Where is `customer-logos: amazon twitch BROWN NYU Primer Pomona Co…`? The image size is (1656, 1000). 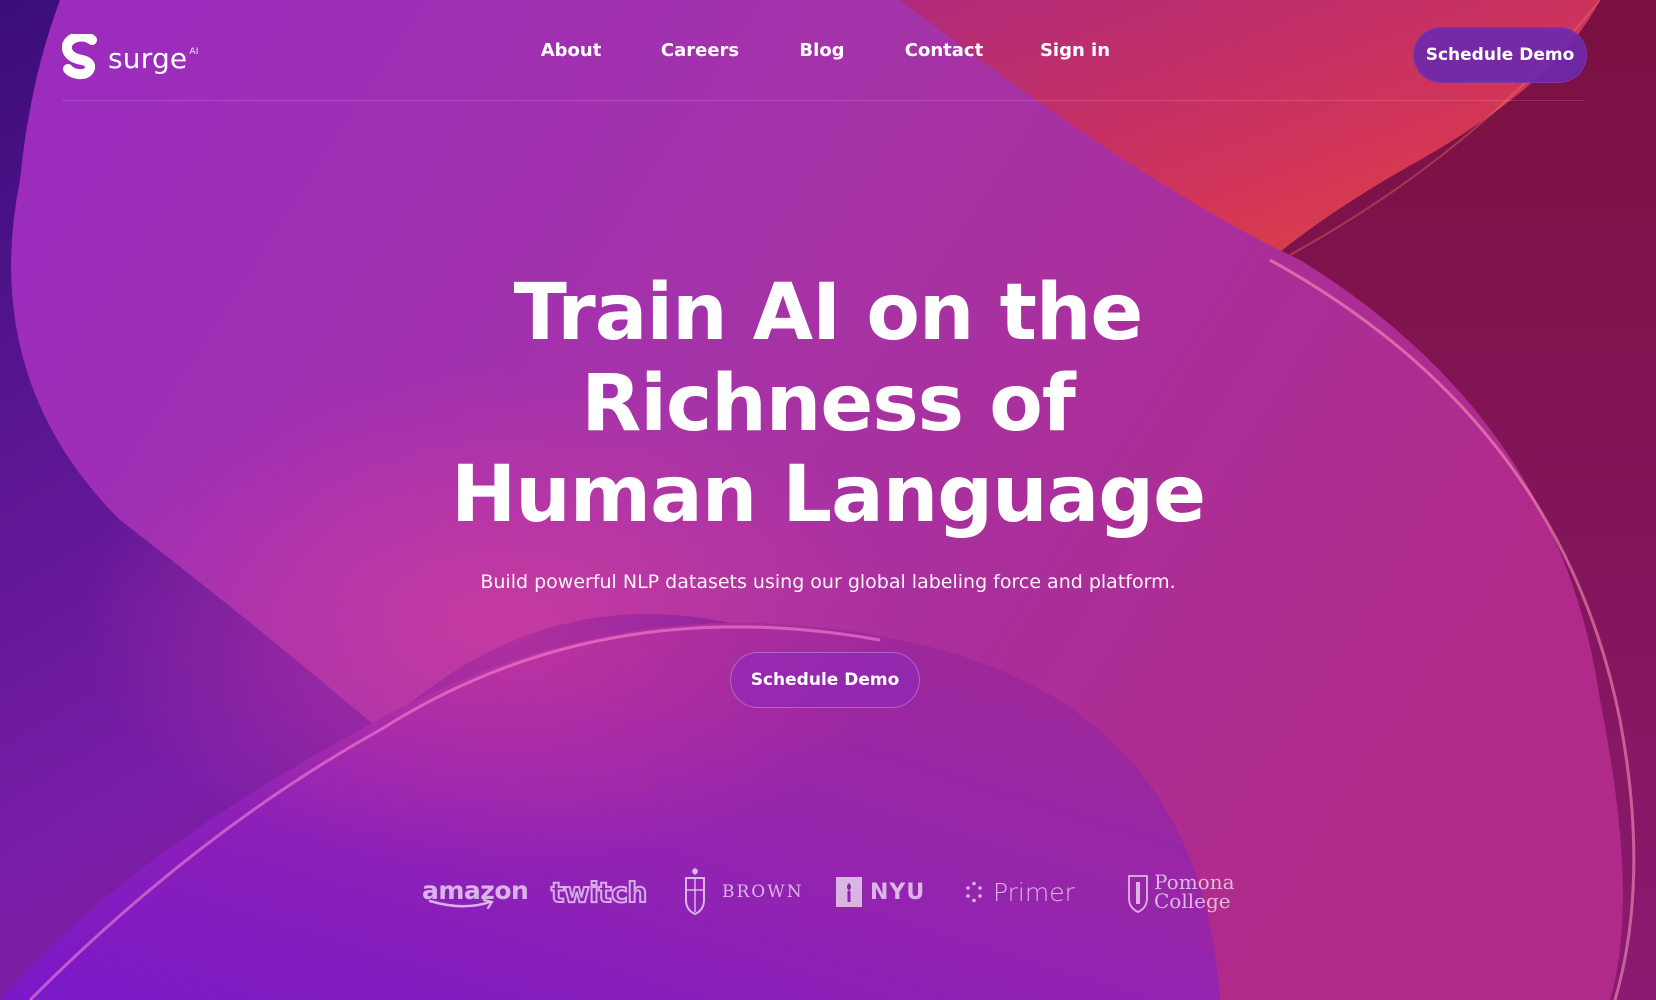
customer-logos: amazon twitch BROWN NYU Primer Pomona Co… is located at coordinates (828, 892).